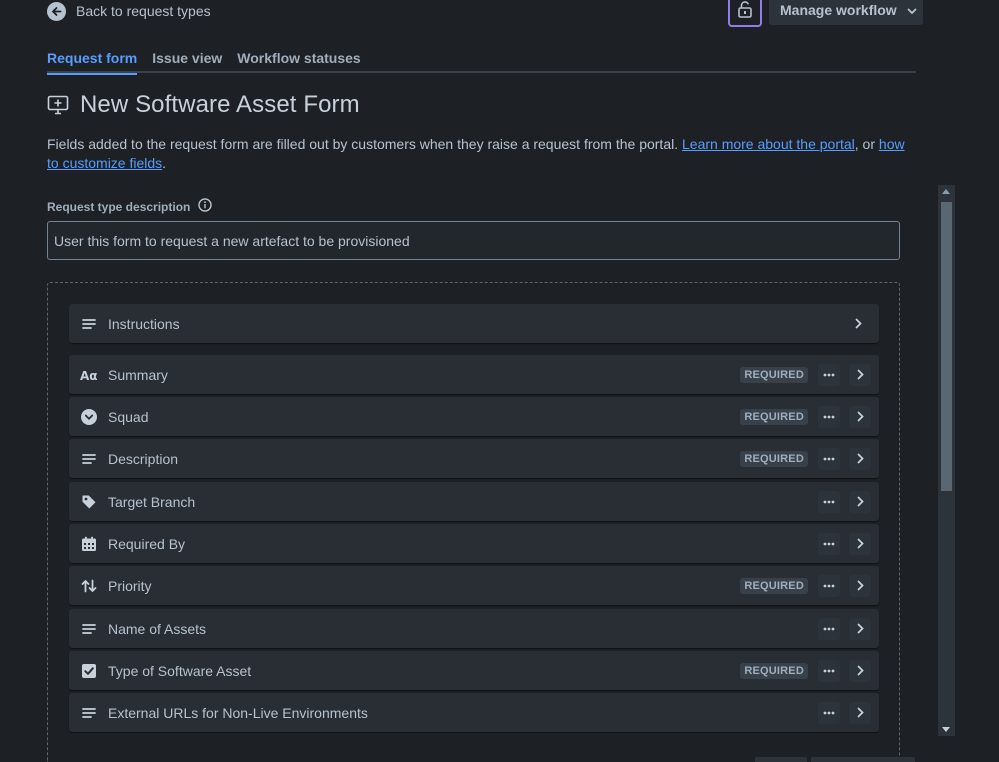 Image resolution: width=999 pixels, height=762 pixels. What do you see at coordinates (180, 670) in the screenshot?
I see `field-label: Type of Software Asset` at bounding box center [180, 670].